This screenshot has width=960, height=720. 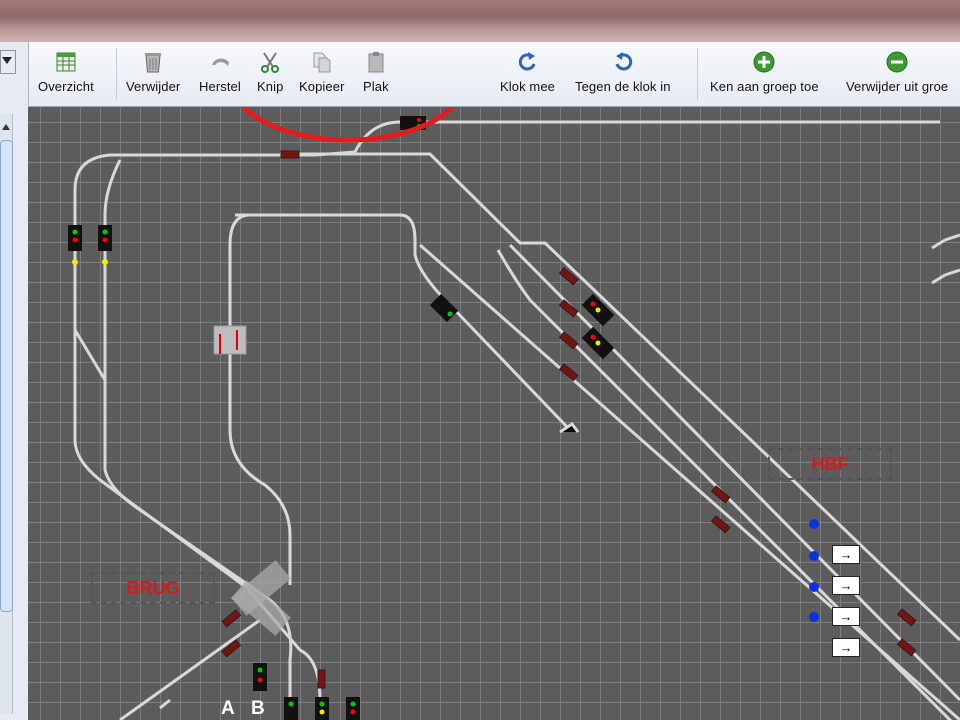 I want to click on uncoupler, so click(x=230, y=340).